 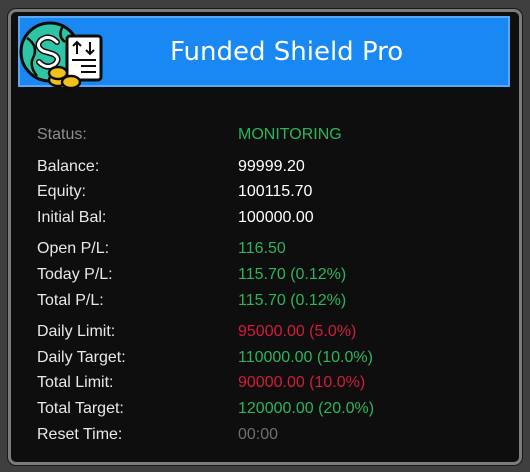 What do you see at coordinates (302, 383) in the screenshot?
I see `total-limit-value: 90000.00 (10.0%)` at bounding box center [302, 383].